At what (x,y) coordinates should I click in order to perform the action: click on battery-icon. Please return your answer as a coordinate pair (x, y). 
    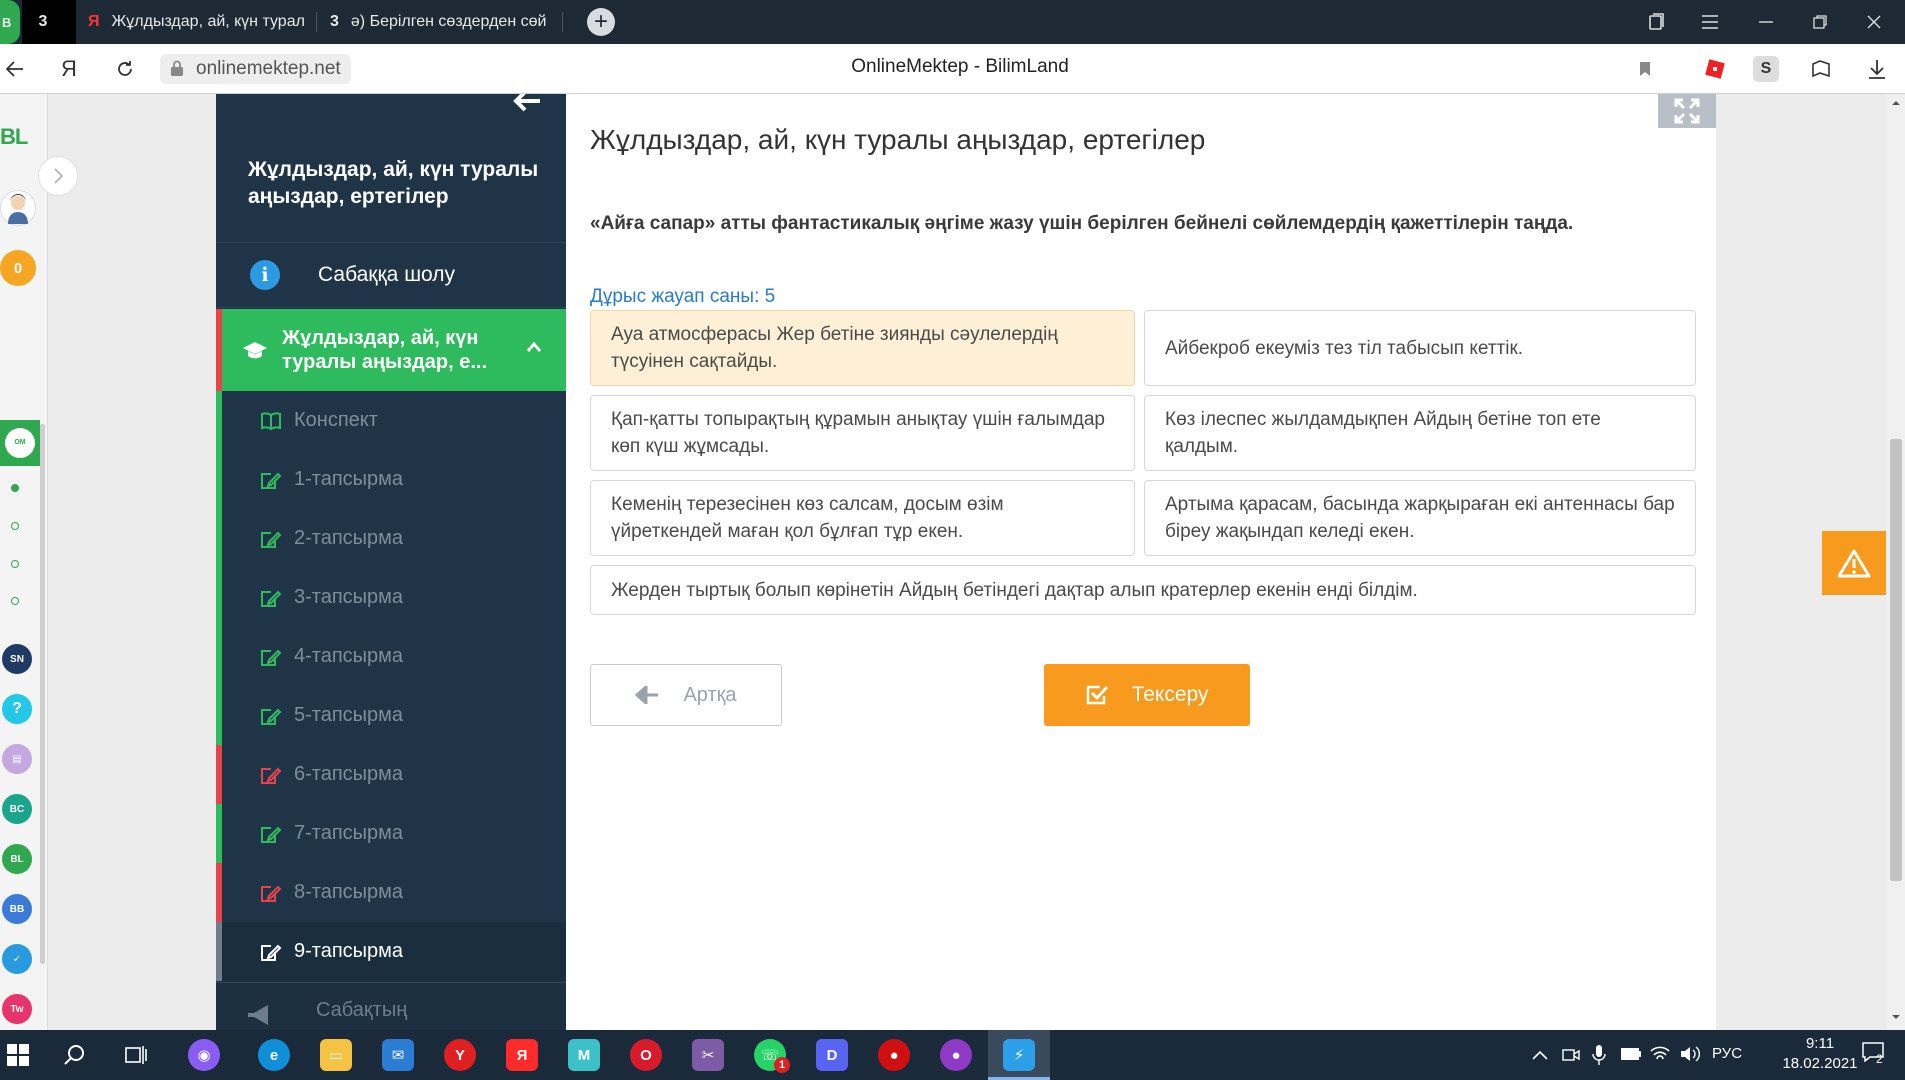
    Looking at the image, I should click on (1631, 1054).